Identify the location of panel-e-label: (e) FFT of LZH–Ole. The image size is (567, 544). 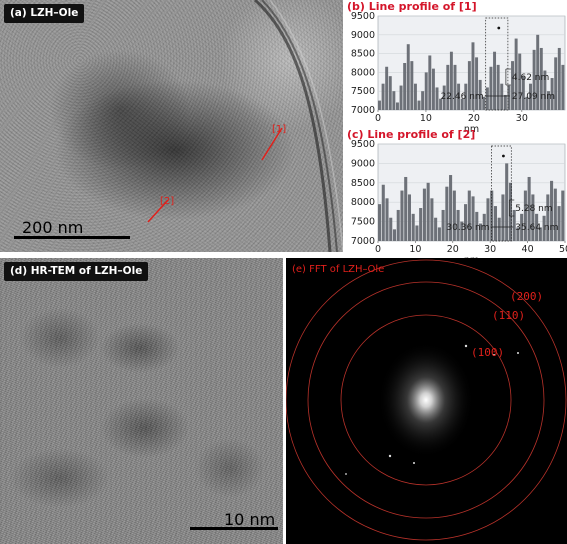
(338, 269).